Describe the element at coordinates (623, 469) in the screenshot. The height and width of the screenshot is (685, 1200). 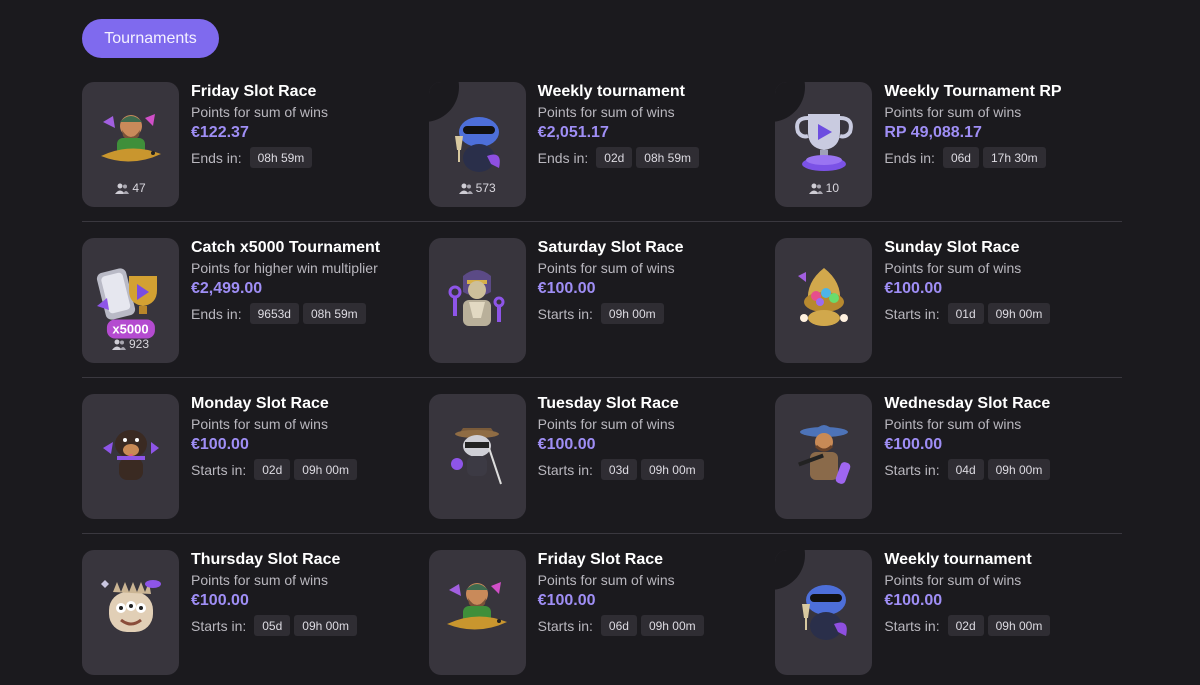
I see `tournament-timer: Starts in: 03d 09h 00m` at that location.